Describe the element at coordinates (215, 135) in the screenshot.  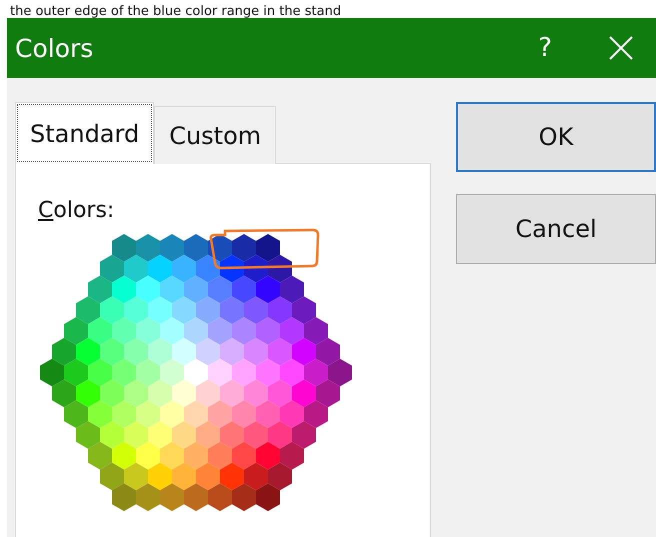
I see `tab: Custom` at that location.